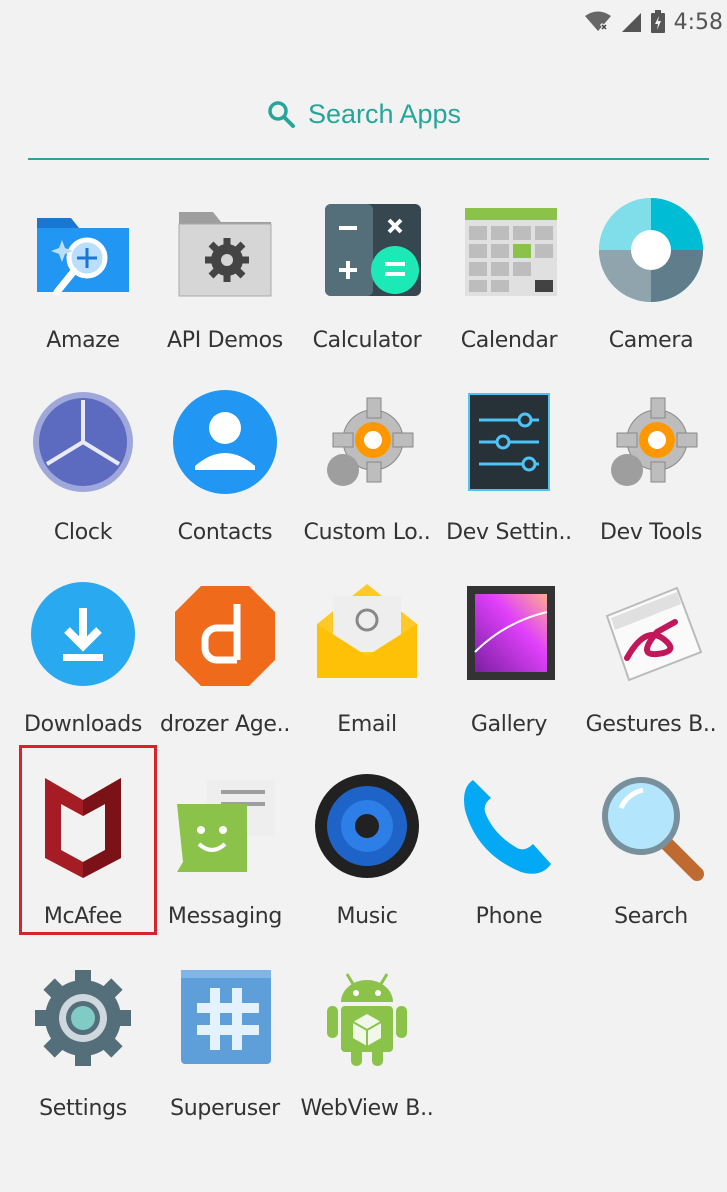 This screenshot has height=1192, width=727. What do you see at coordinates (83, 634) in the screenshot?
I see `download-icon` at bounding box center [83, 634].